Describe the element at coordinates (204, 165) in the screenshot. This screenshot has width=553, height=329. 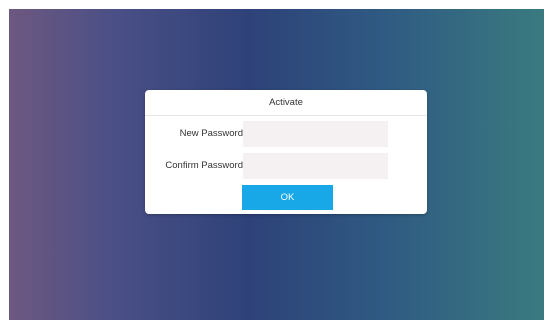
I see `confirm-password-label: Confirm Password` at that location.